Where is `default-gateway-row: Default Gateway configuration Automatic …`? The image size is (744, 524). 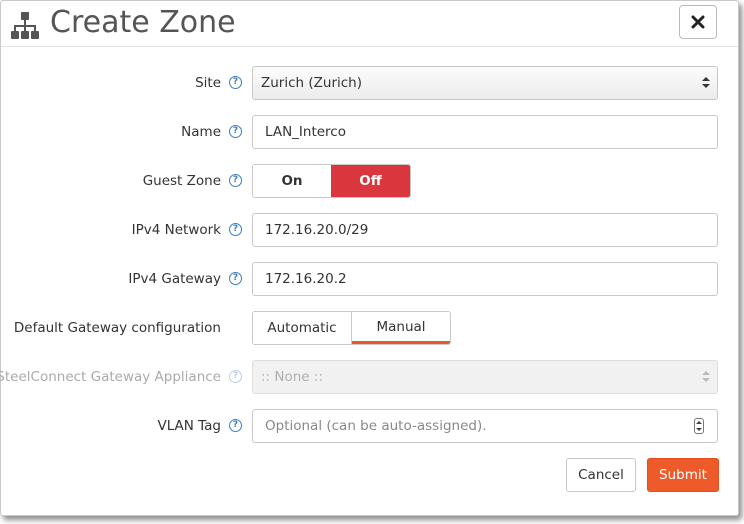
default-gateway-row: Default Gateway configuration Automatic … is located at coordinates (370, 328).